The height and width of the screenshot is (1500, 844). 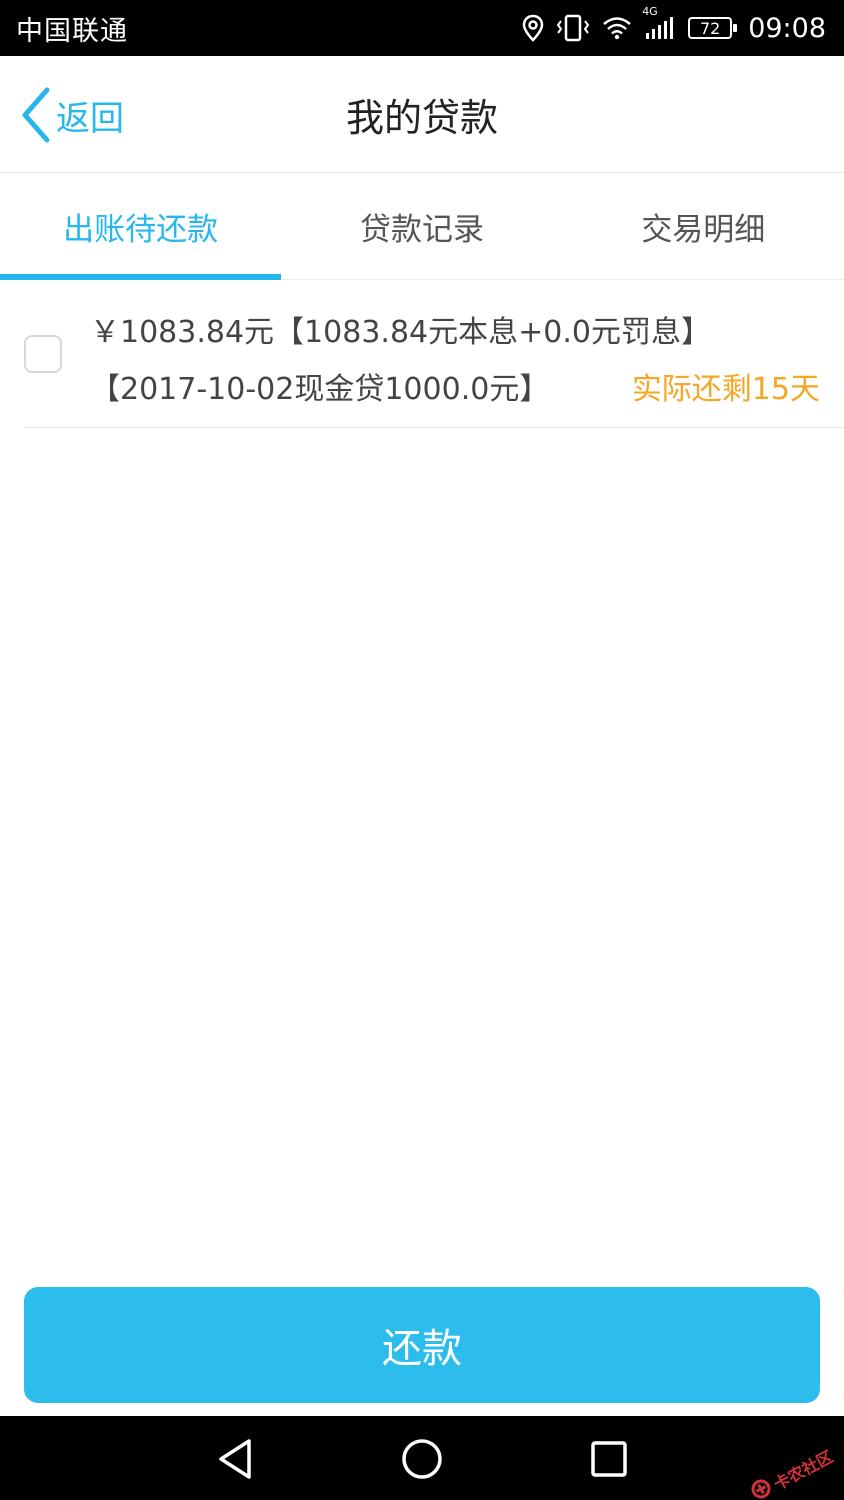 I want to click on back-label: 返回, so click(x=90, y=118).